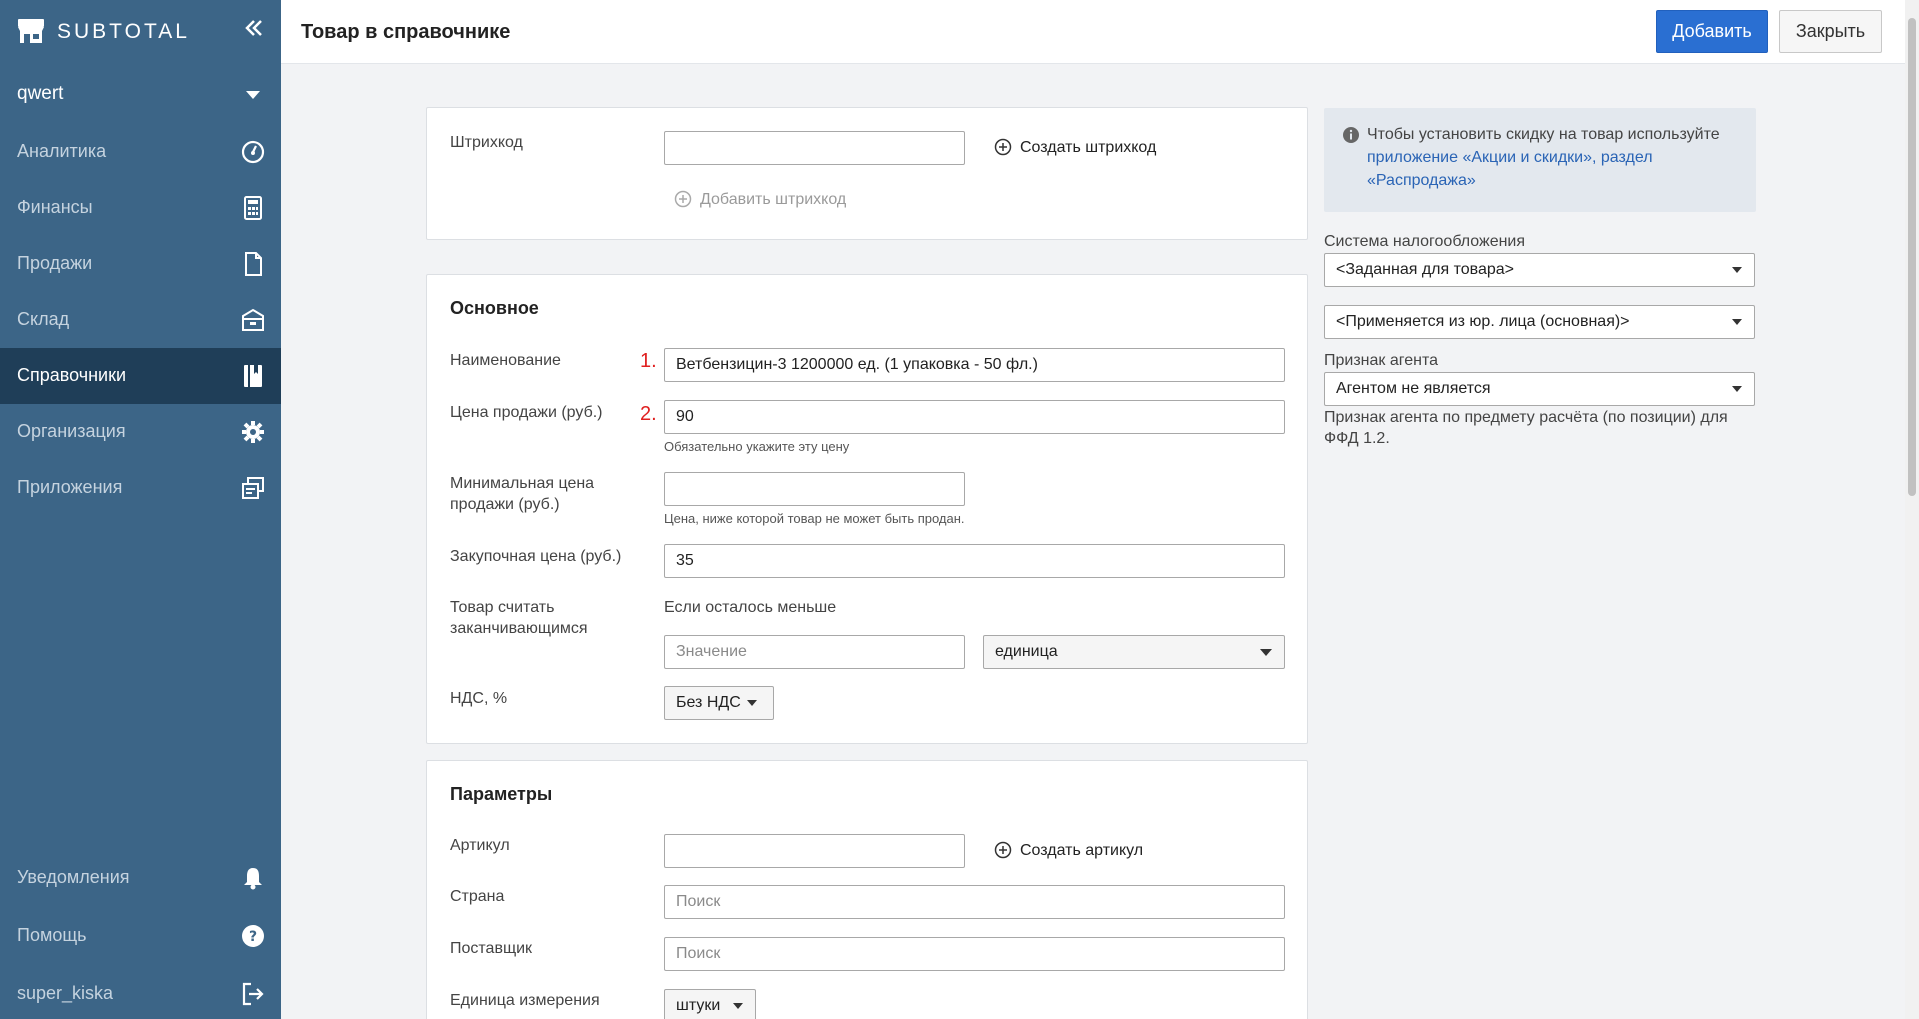 The width and height of the screenshot is (1919, 1019). I want to click on tax-system-select: <Заданная для товара>, so click(1539, 270).